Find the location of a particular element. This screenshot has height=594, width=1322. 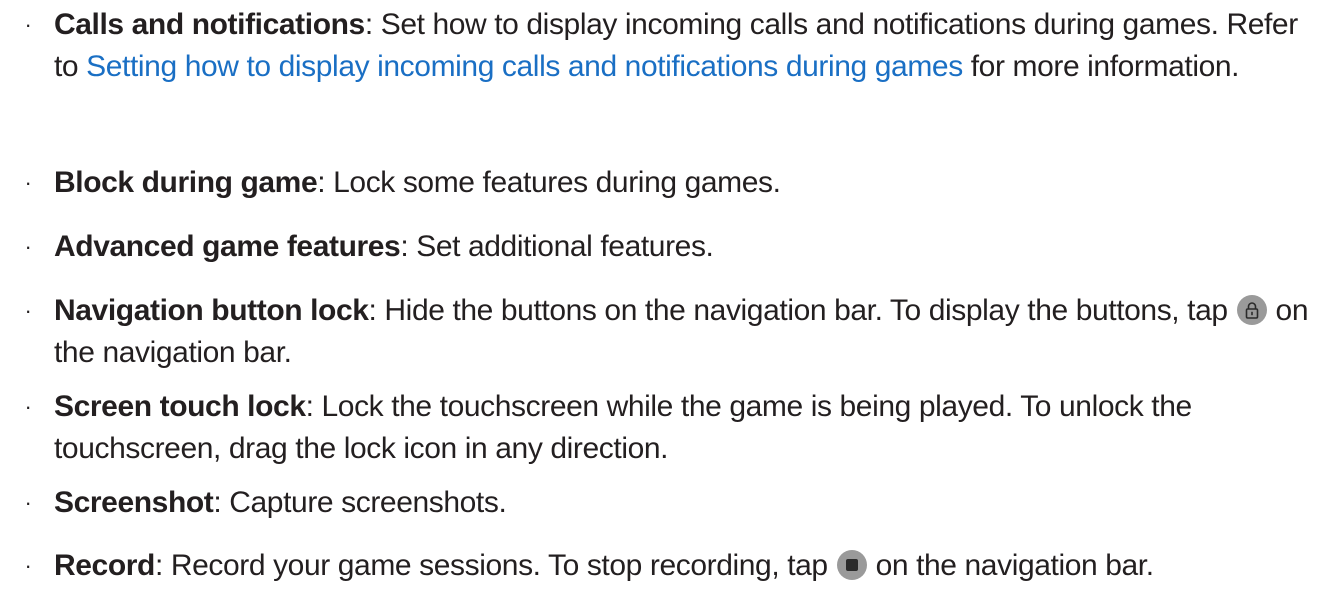

item-term: Navigation button lock is located at coordinates (211, 310).